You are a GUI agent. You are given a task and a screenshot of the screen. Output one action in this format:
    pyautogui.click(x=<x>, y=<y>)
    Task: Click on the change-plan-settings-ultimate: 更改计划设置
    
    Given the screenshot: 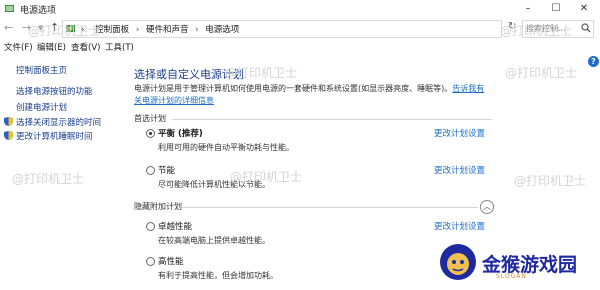 What is the action you would take?
    pyautogui.click(x=459, y=226)
    